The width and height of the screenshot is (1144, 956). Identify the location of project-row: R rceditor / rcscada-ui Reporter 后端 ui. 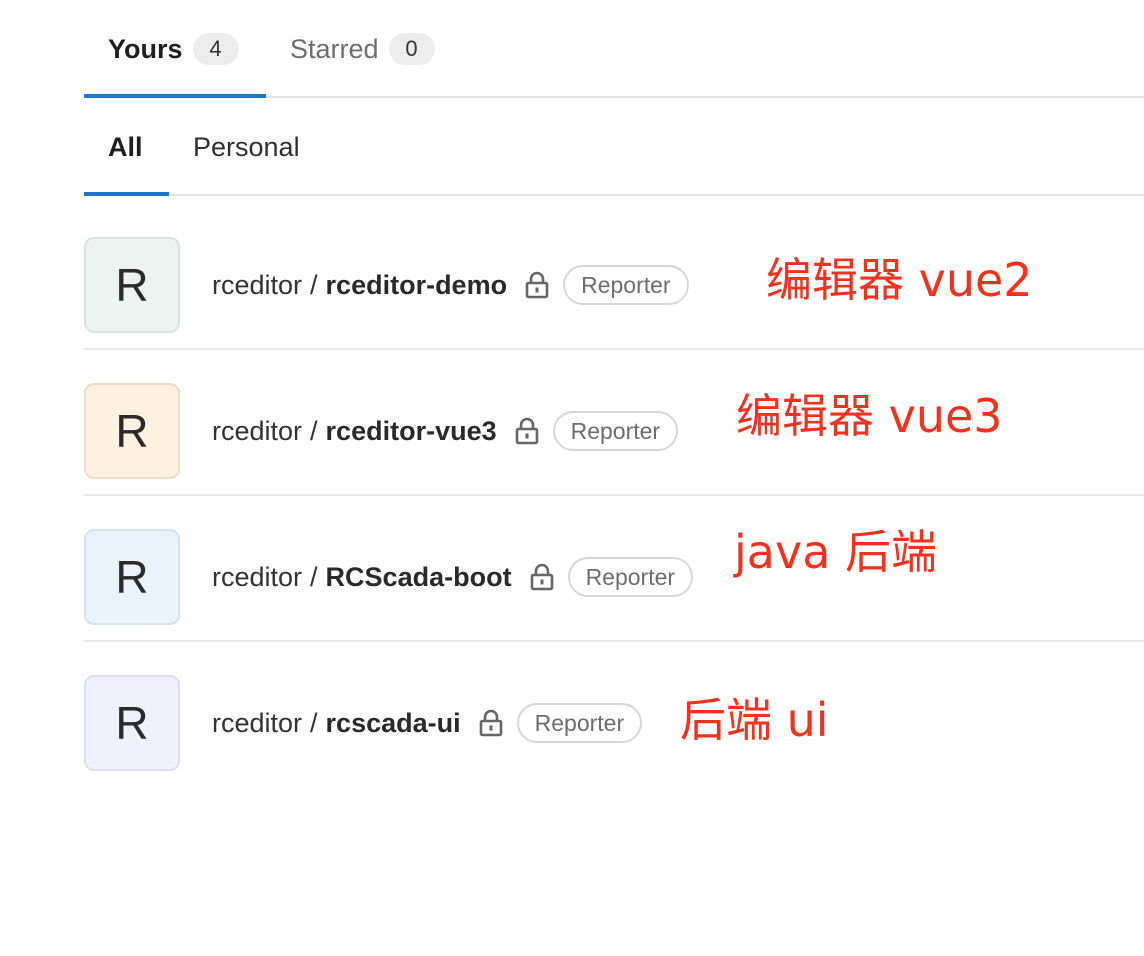
(614, 715).